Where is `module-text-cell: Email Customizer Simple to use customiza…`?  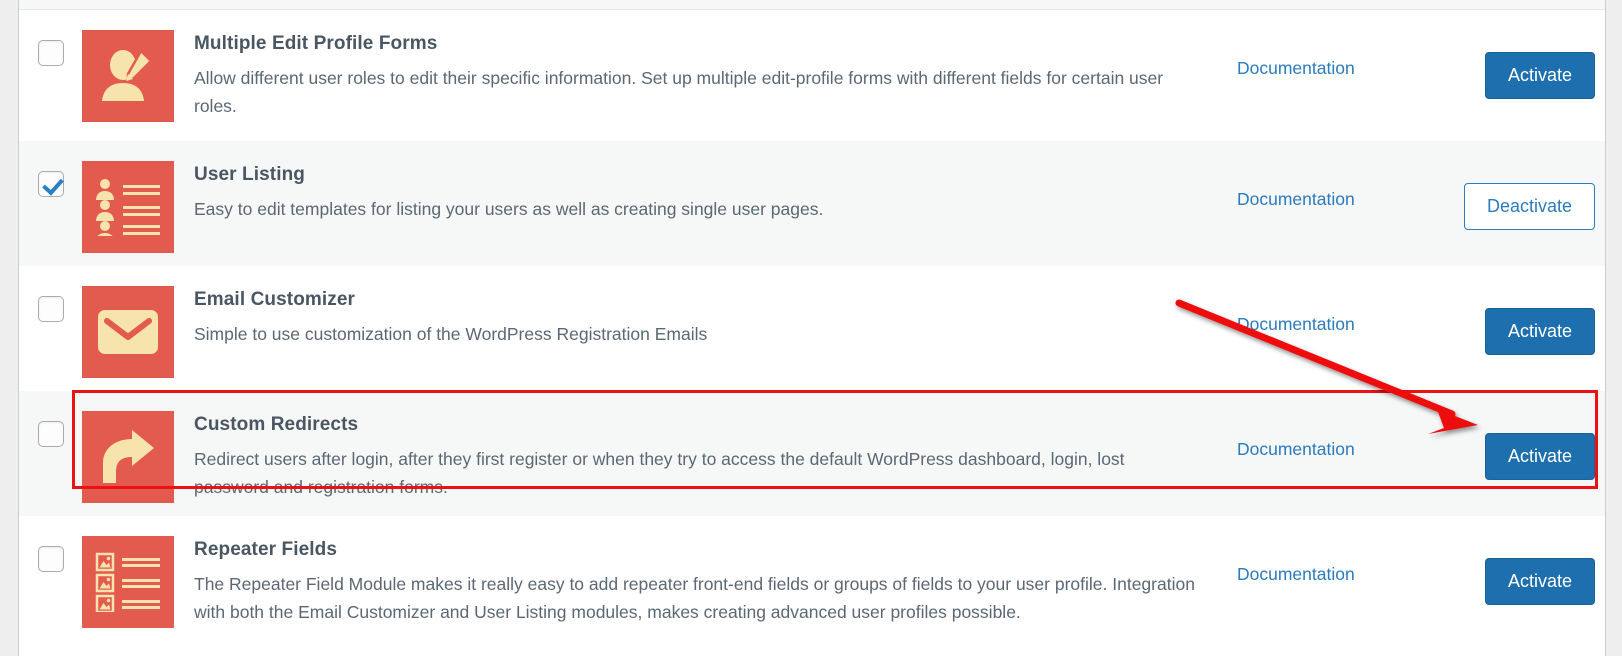
module-text-cell: Email Customizer Simple to use customiza… is located at coordinates (715, 316).